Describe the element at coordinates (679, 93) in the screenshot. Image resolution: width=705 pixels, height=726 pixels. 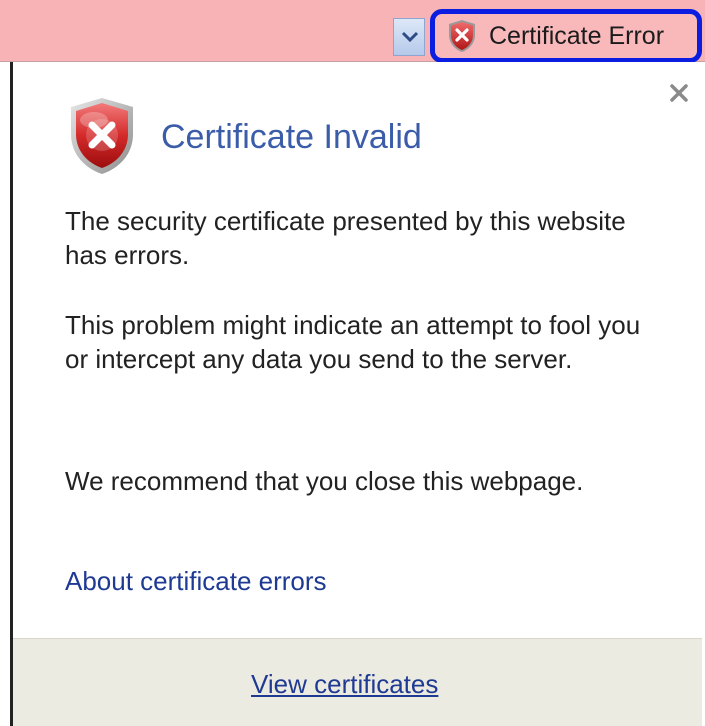
I see `close-icon` at that location.